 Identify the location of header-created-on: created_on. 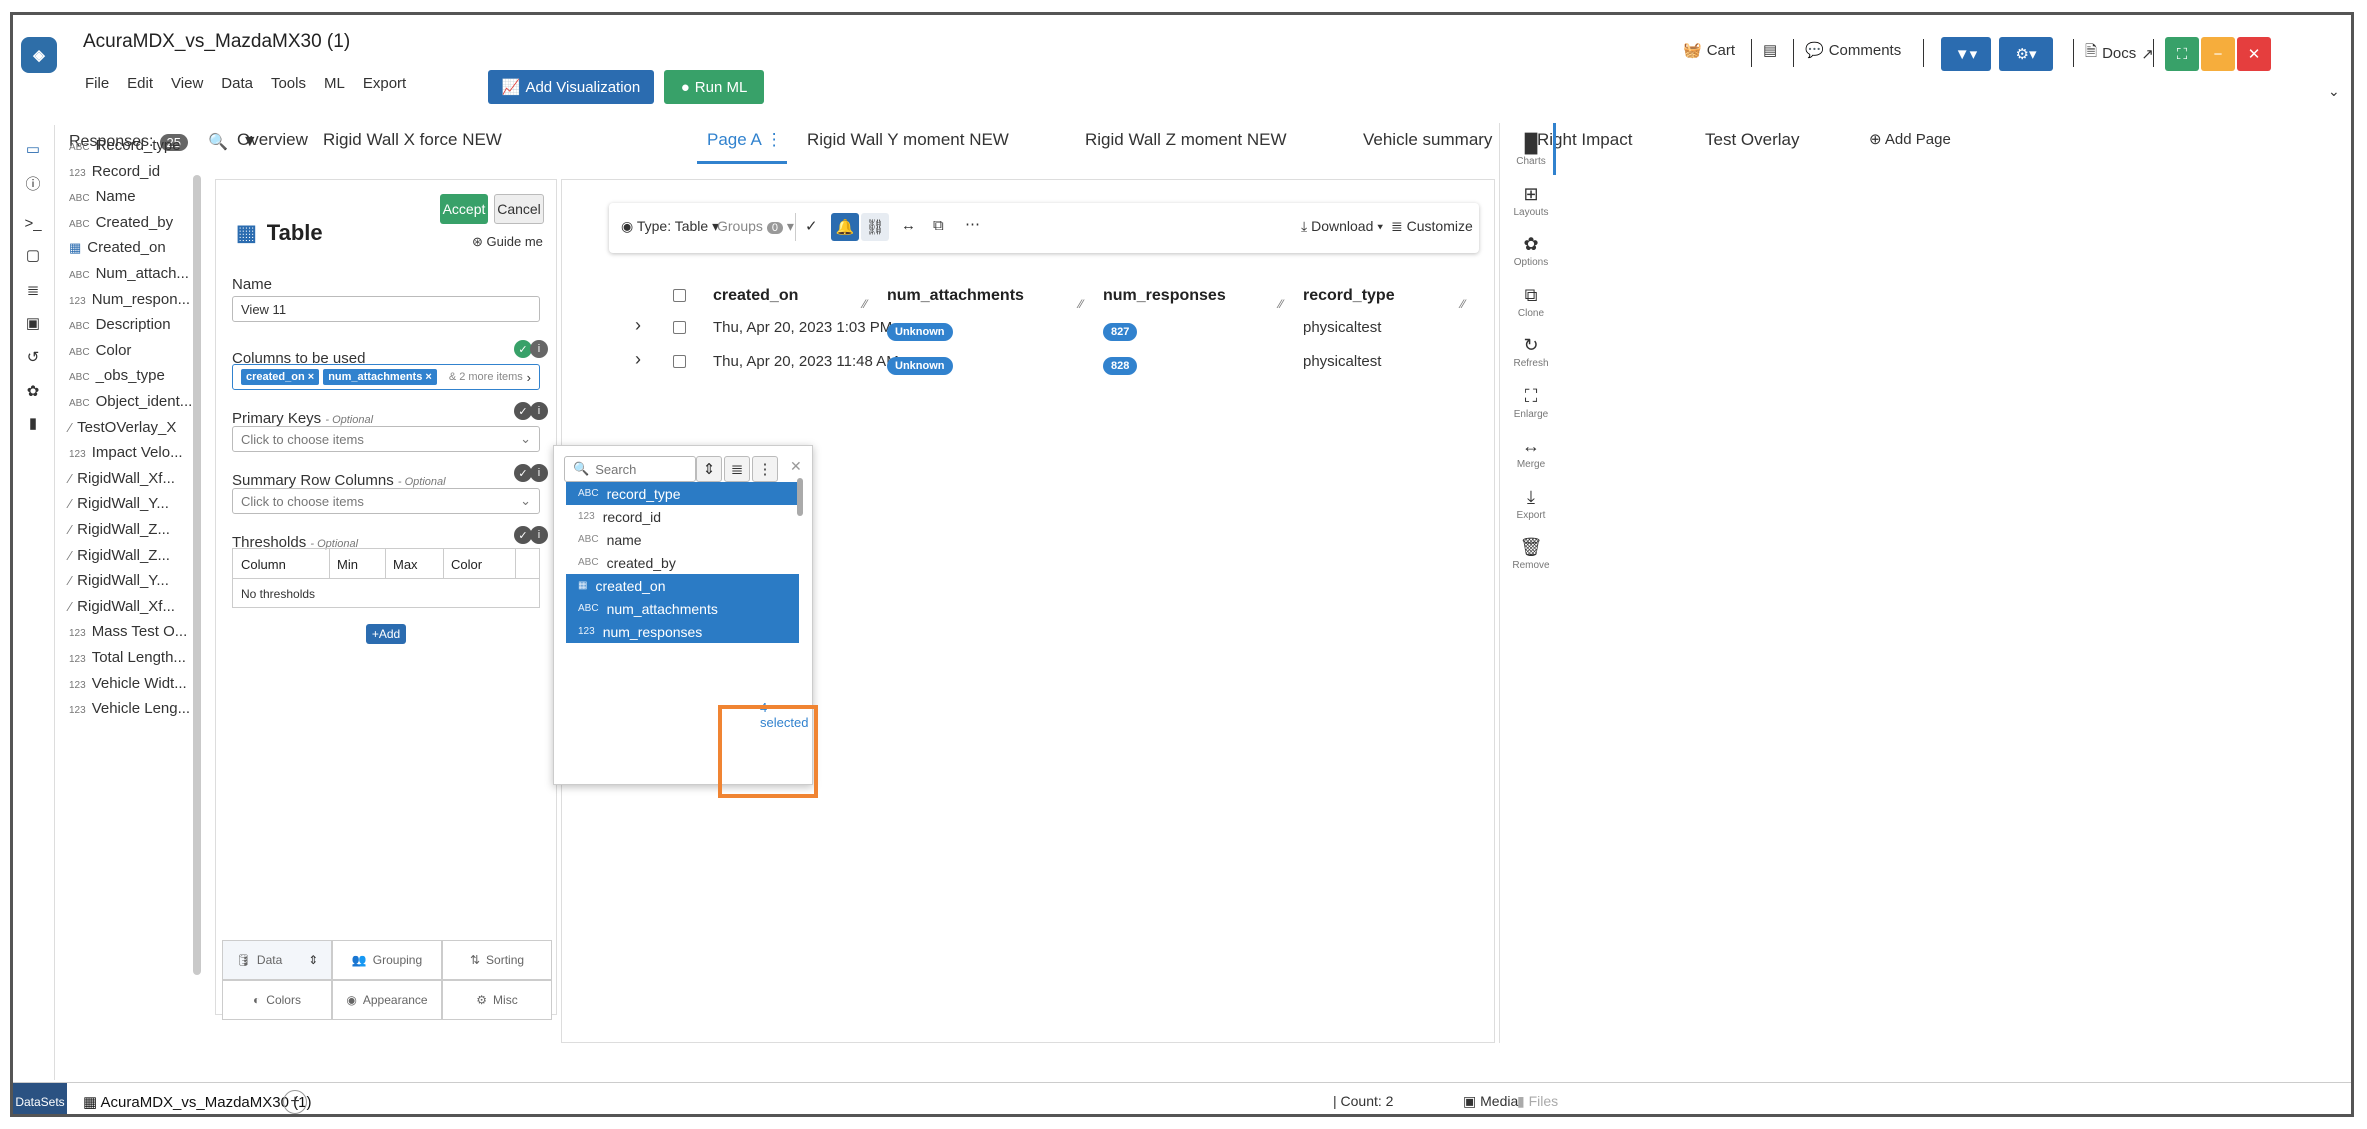
(755, 296).